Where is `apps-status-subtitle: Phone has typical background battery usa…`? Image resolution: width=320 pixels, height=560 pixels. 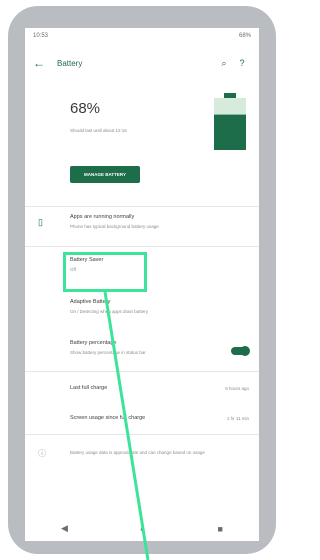 apps-status-subtitle: Phone has typical background battery usa… is located at coordinates (114, 226).